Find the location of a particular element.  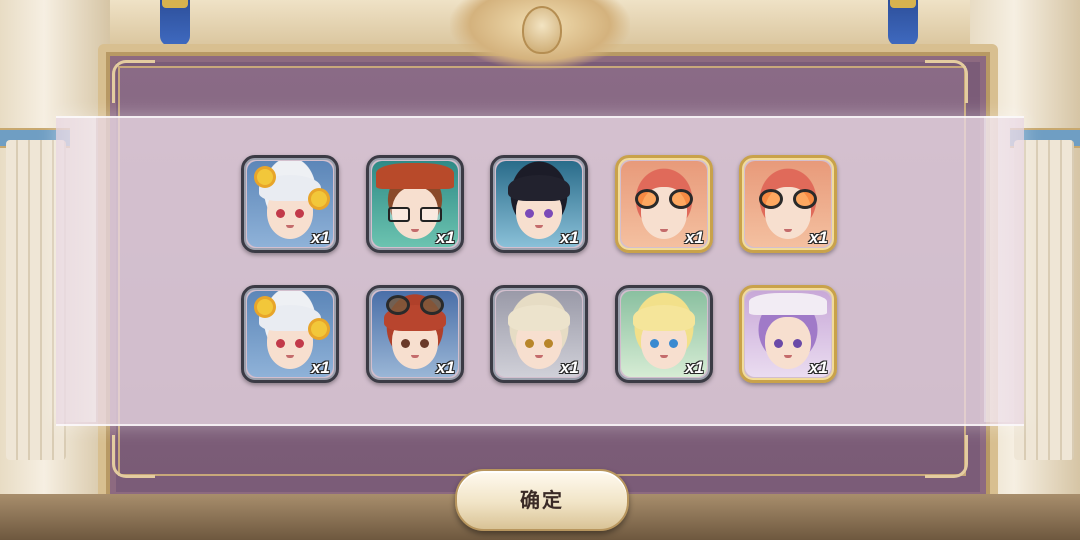

tassel-left-icon is located at coordinates (175, 23).